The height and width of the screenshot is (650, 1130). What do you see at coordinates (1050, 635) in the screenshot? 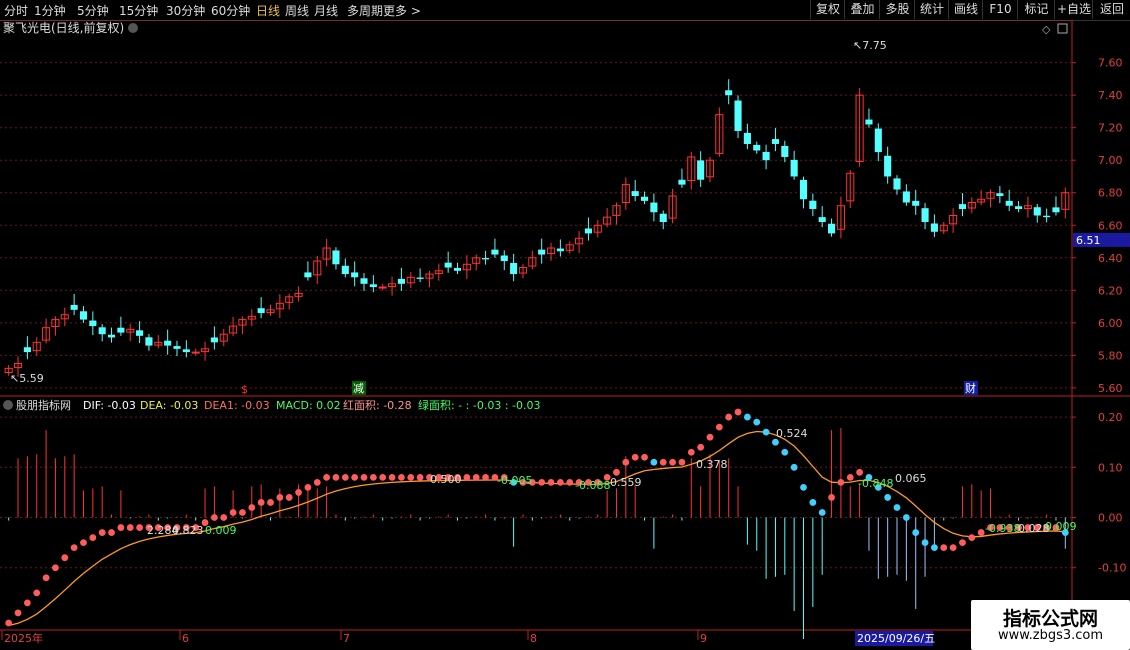
I see `watermark-url: www.zbgs3.com` at bounding box center [1050, 635].